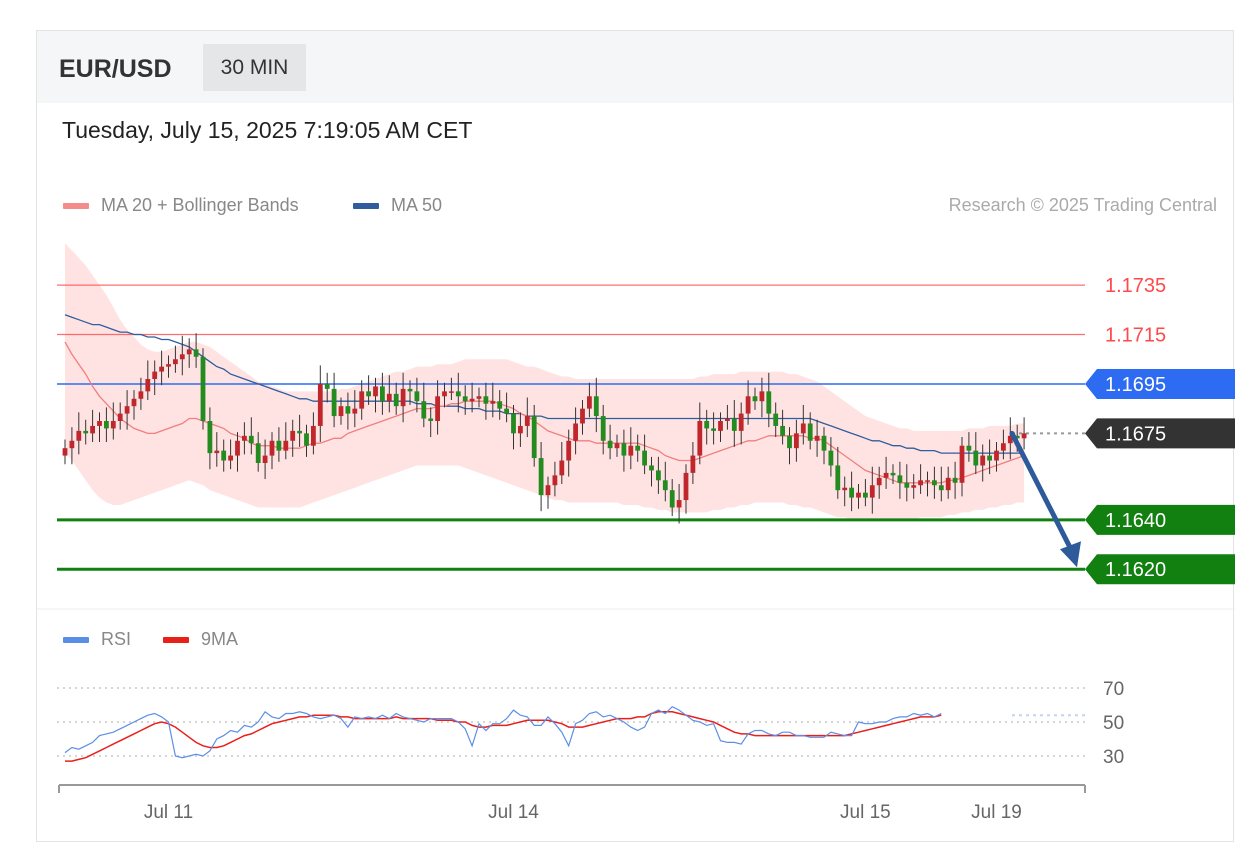 The image size is (1258, 862). What do you see at coordinates (865, 812) in the screenshot?
I see `x-tick-label: Jul 15` at bounding box center [865, 812].